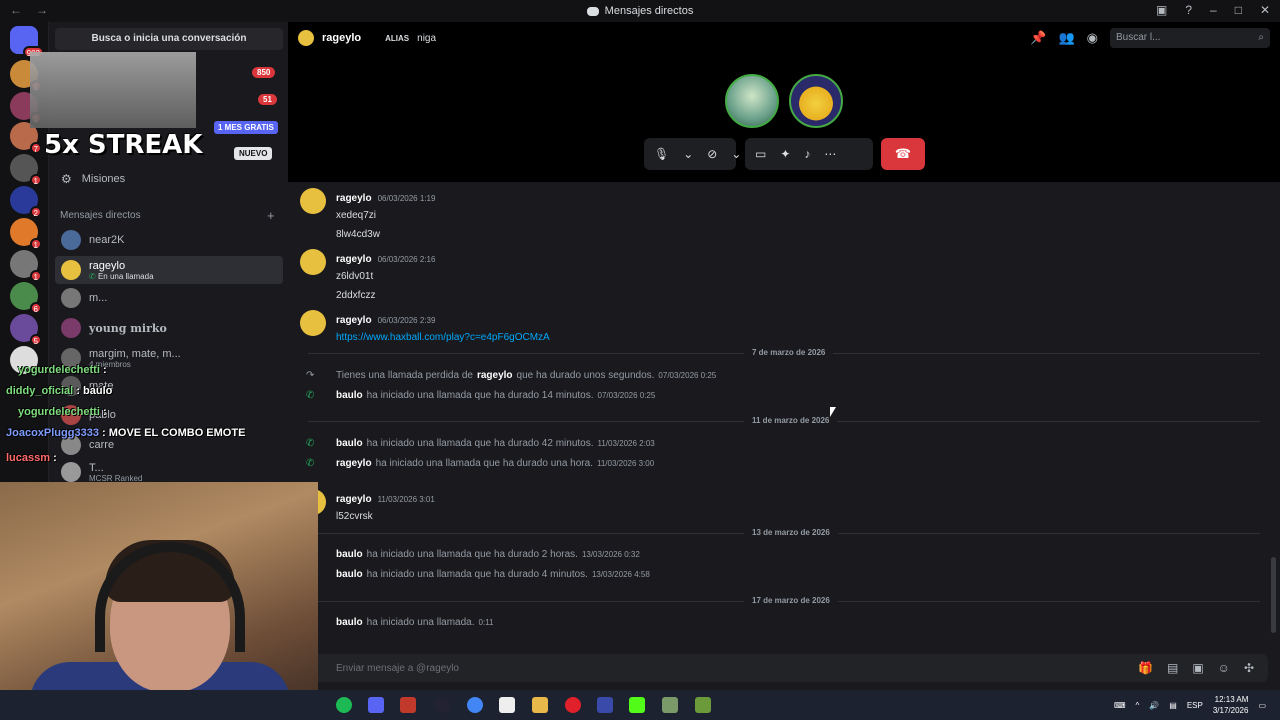 The width and height of the screenshot is (1280, 720). Describe the element at coordinates (1120, 705) in the screenshot. I see `keyboard-icon: ⌨` at that location.